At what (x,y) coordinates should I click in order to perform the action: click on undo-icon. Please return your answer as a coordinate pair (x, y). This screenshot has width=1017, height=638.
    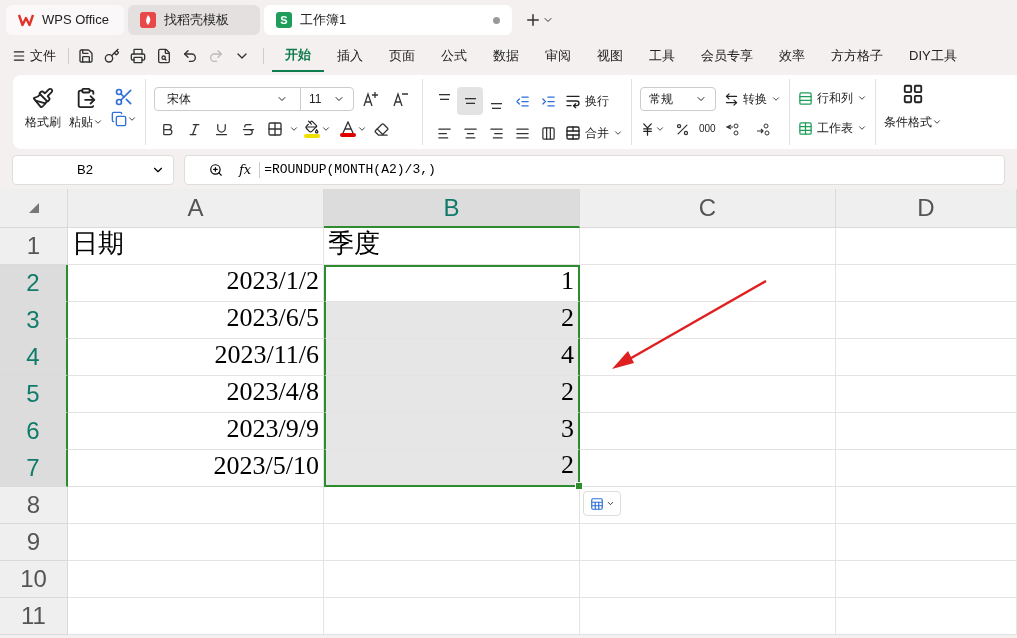
    Looking at the image, I should click on (190, 56).